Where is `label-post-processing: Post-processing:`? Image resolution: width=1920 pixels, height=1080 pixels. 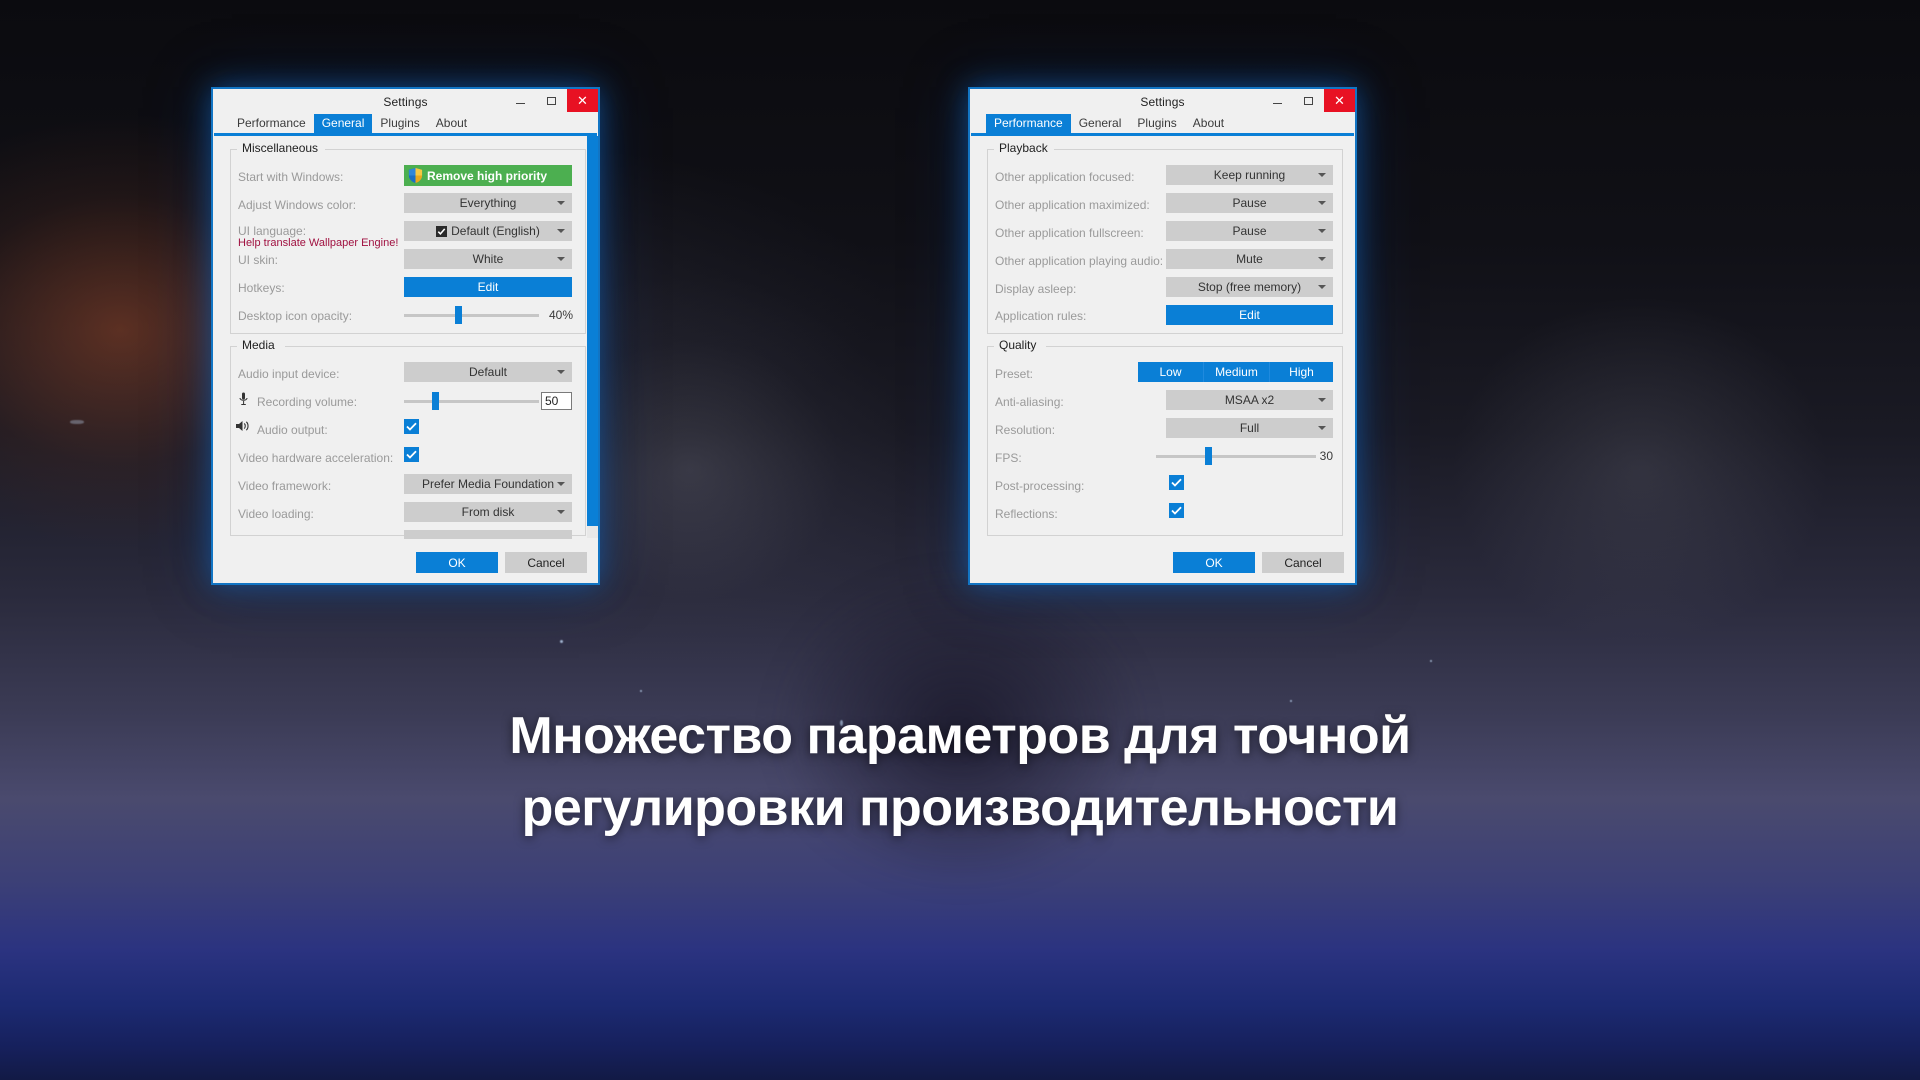 label-post-processing: Post-processing: is located at coordinates (1040, 486).